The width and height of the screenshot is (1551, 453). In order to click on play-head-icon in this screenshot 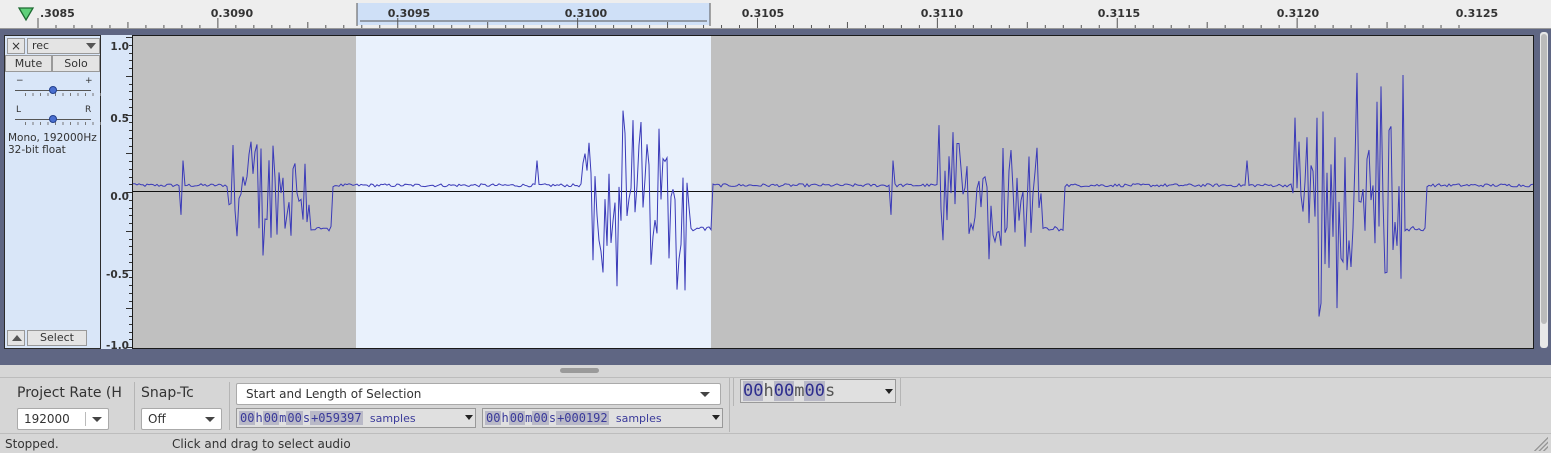, I will do `click(26, 14)`.